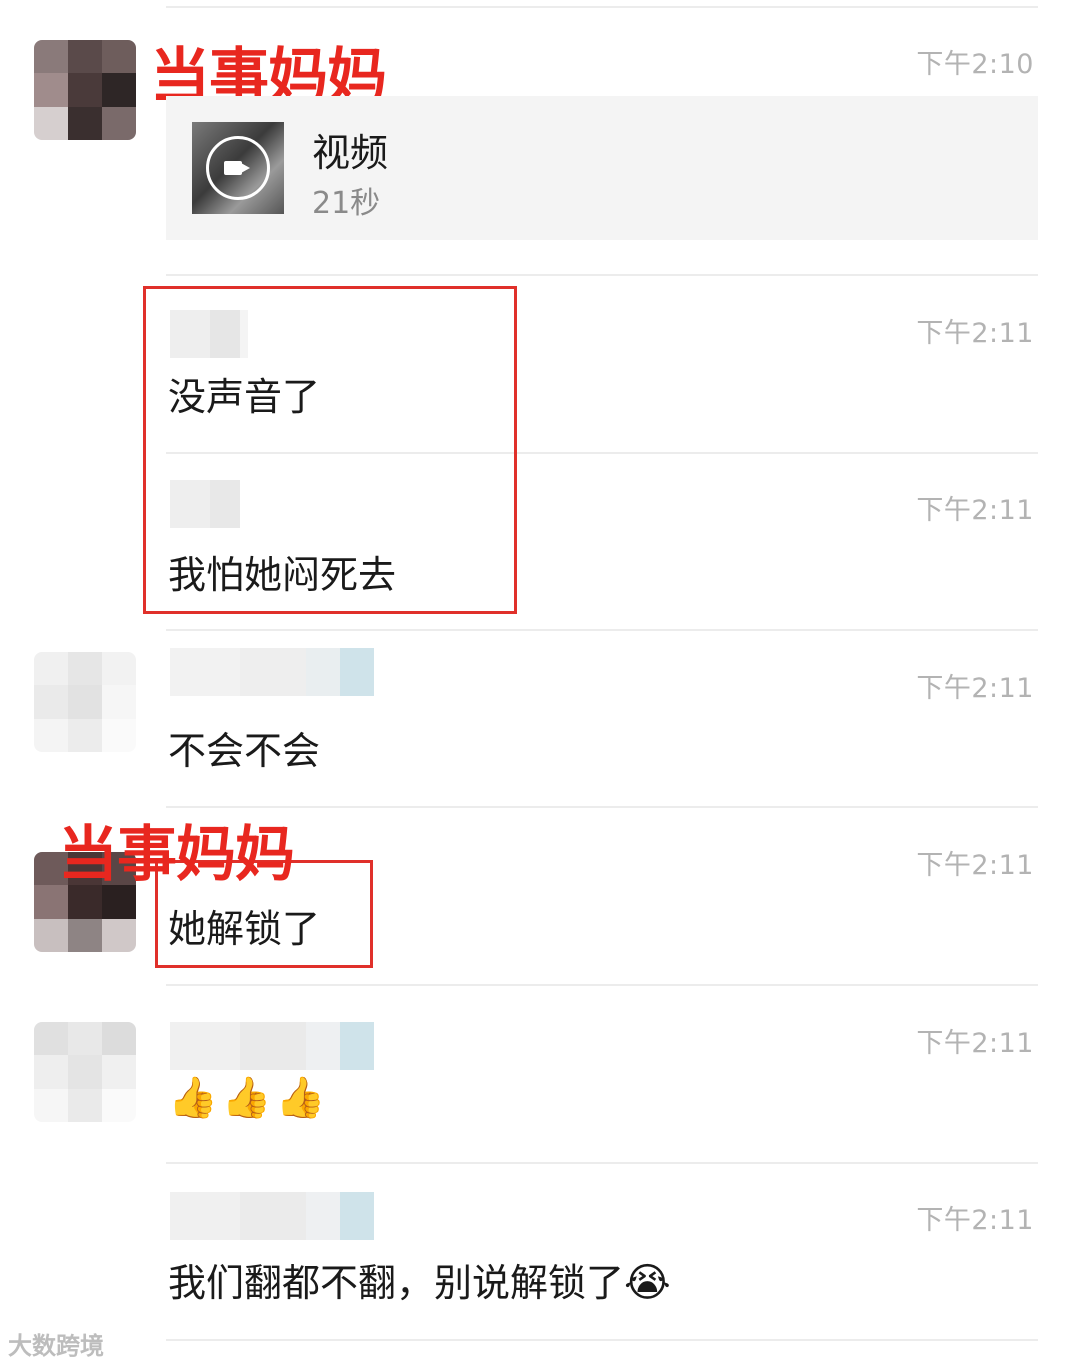  Describe the element at coordinates (350, 153) in the screenshot. I see `video-title: 视频` at that location.